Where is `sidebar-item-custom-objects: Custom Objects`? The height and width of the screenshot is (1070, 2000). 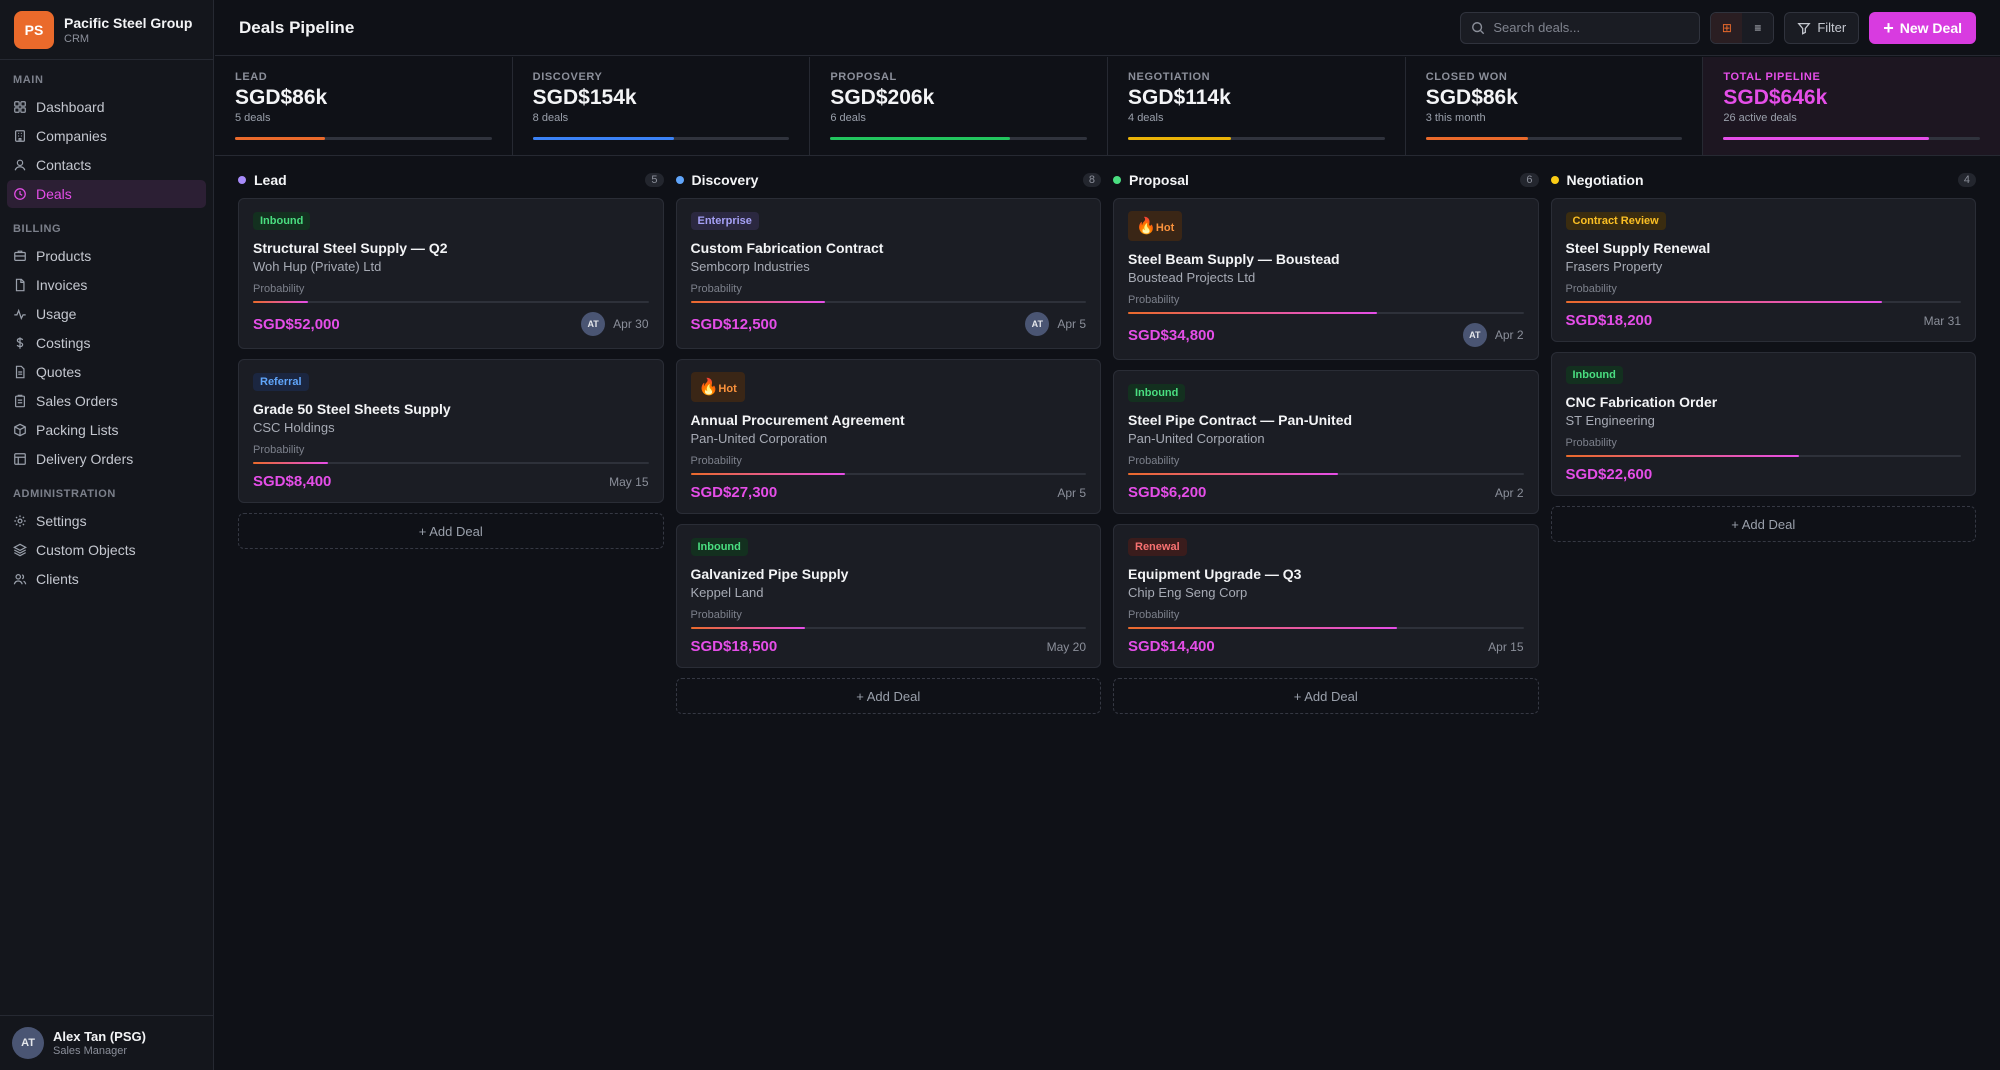
sidebar-item-custom-objects: Custom Objects is located at coordinates (106, 550).